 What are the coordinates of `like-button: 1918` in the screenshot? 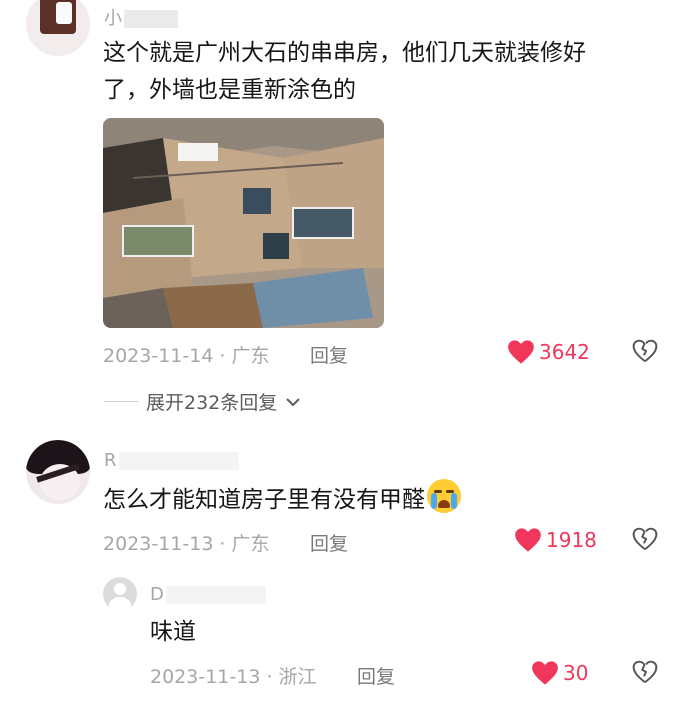 It's located at (555, 540).